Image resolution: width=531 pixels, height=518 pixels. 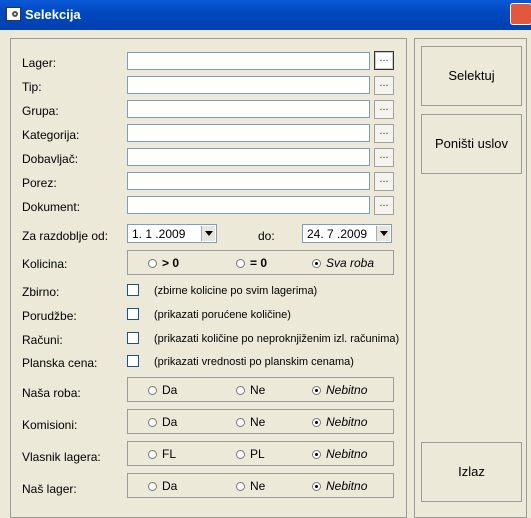 I want to click on nas-lager-radio-group: Da Ne Nebitno, so click(x=260, y=485).